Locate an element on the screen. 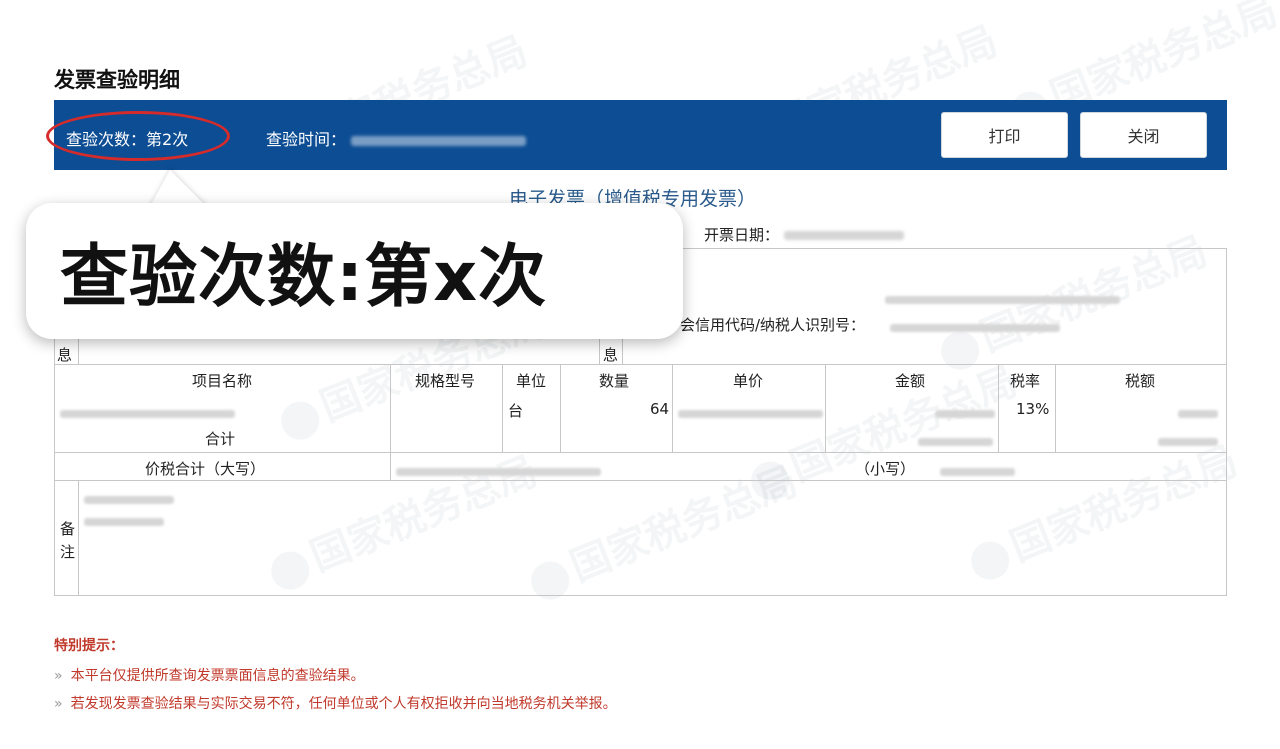 The image size is (1280, 749). small-amount-label: （小写） is located at coordinates (885, 469).